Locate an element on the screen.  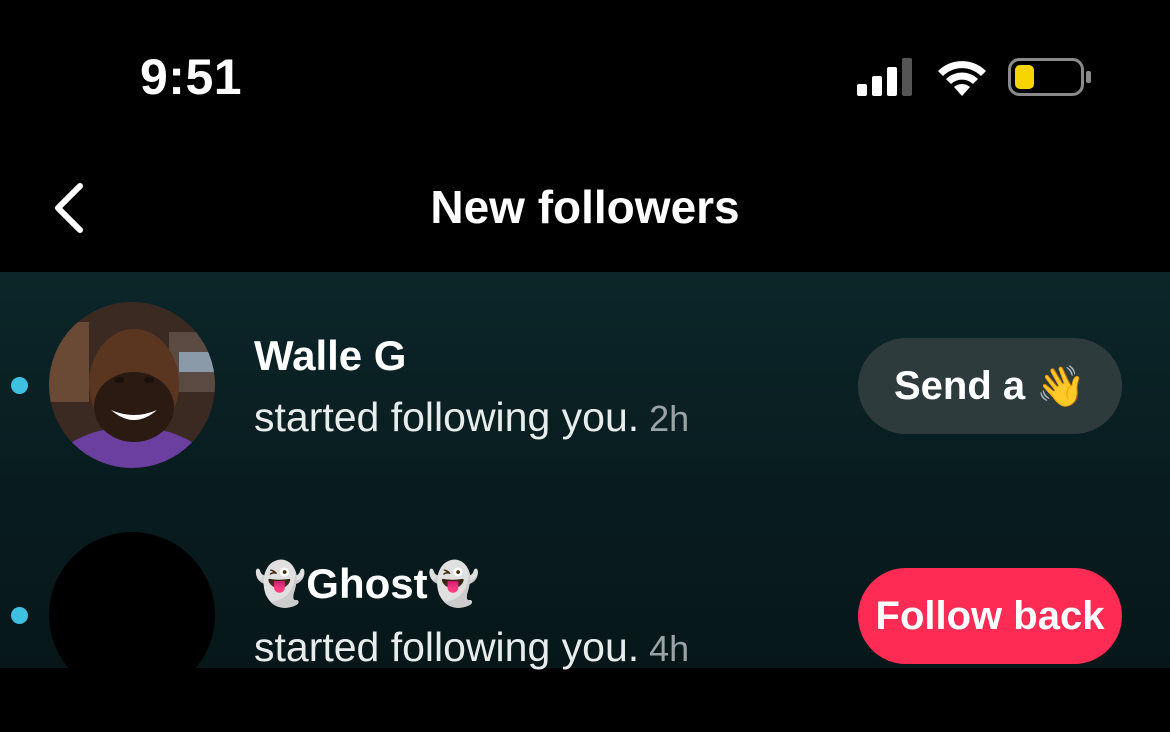
status-time: 9:51 is located at coordinates (191, 77).